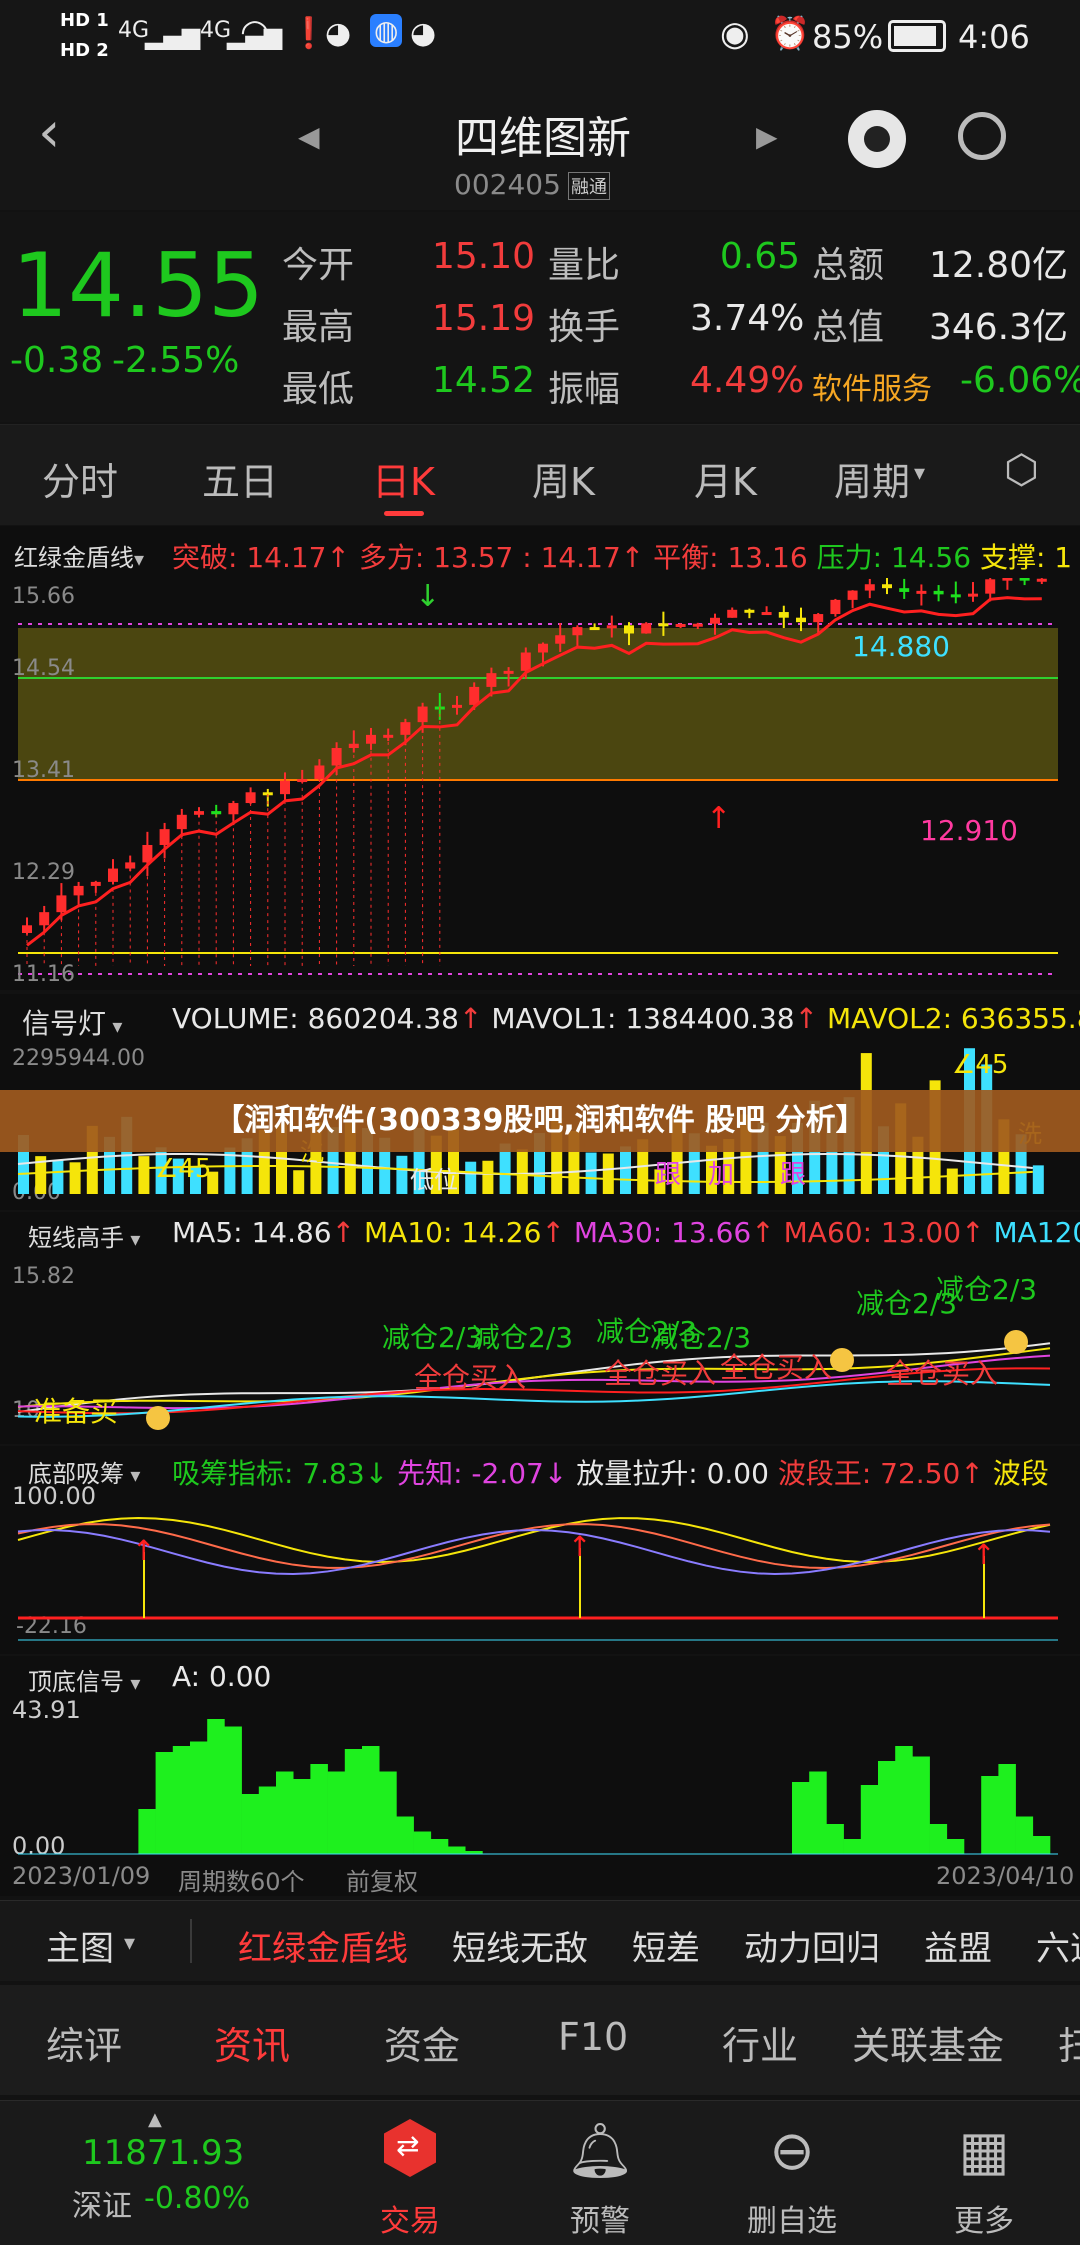  Describe the element at coordinates (1021, 470) in the screenshot. I see `settings-icon: ⬡` at that location.